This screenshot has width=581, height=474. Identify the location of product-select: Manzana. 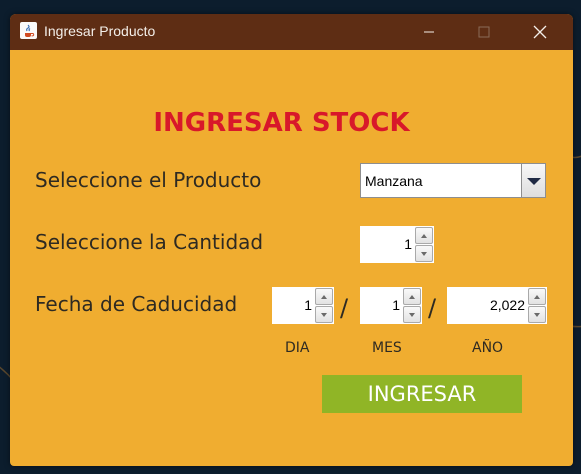
(453, 180).